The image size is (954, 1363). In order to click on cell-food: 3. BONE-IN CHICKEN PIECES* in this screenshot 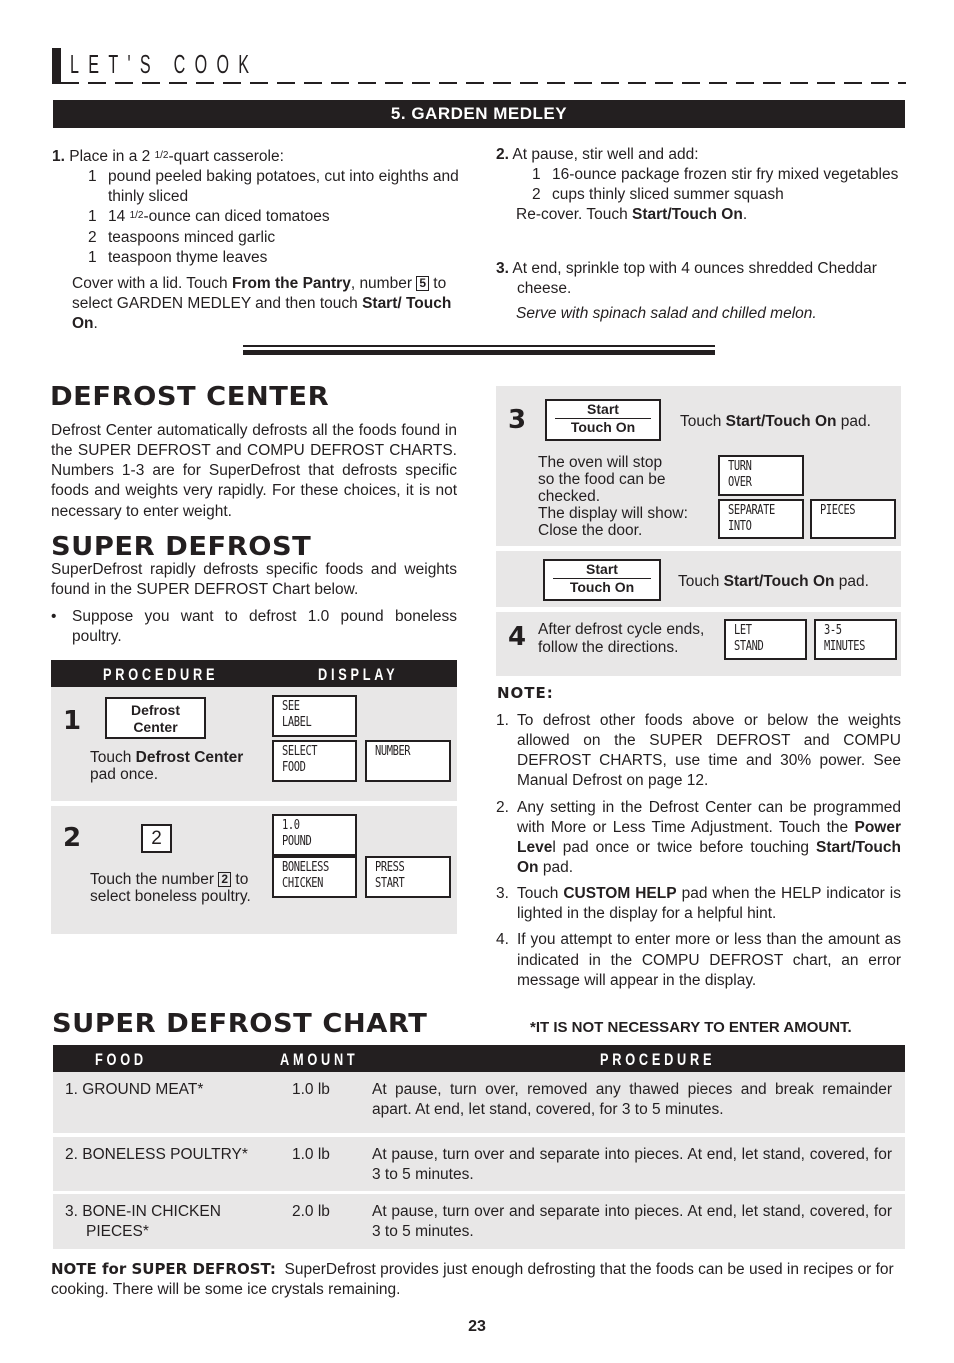, I will do `click(143, 1222)`.